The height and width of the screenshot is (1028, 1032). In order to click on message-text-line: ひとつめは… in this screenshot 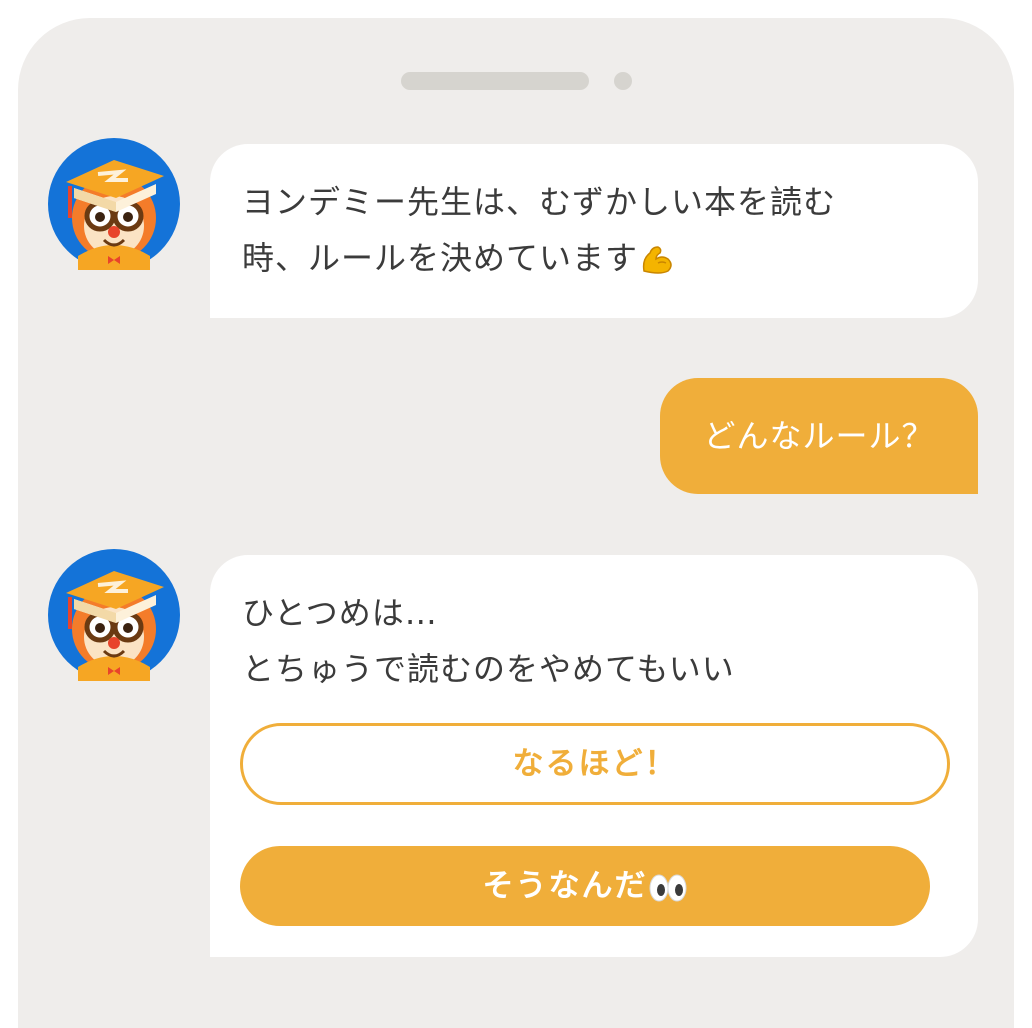, I will do `click(340, 613)`.